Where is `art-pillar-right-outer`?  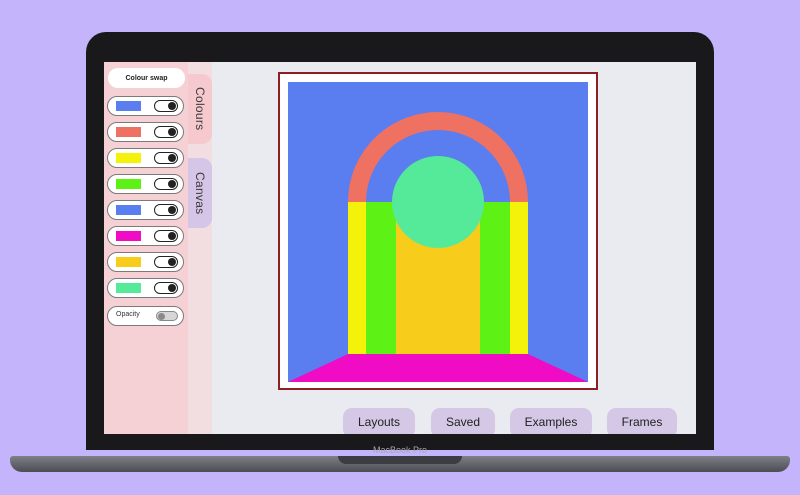
art-pillar-right-outer is located at coordinates (519, 278).